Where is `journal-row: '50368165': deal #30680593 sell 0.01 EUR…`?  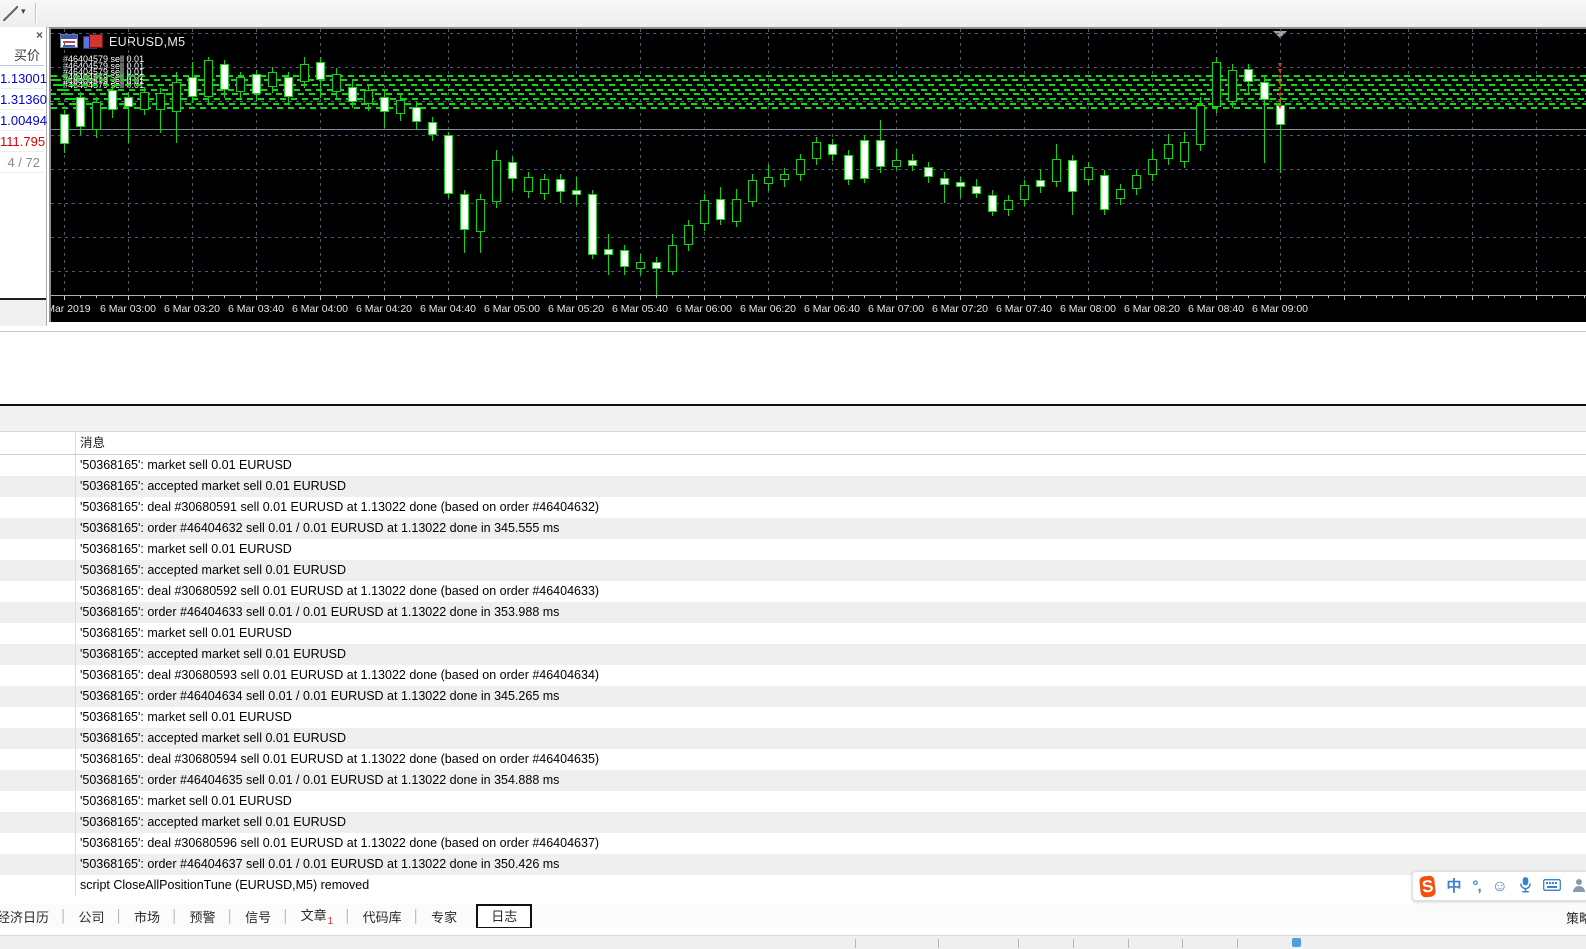
journal-row: '50368165': deal #30680593 sell 0.01 EUR… is located at coordinates (793, 675).